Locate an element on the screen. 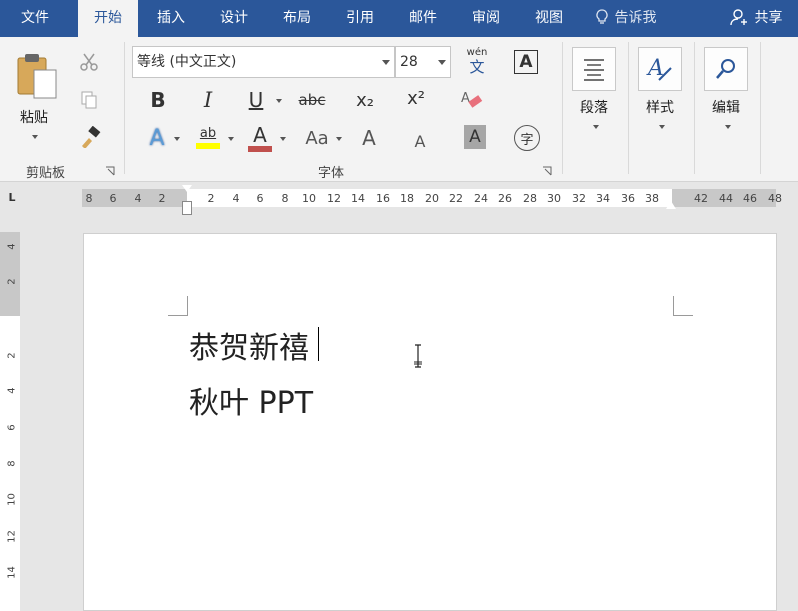 This screenshot has height=611, width=798. font-color-bar is located at coordinates (260, 148).